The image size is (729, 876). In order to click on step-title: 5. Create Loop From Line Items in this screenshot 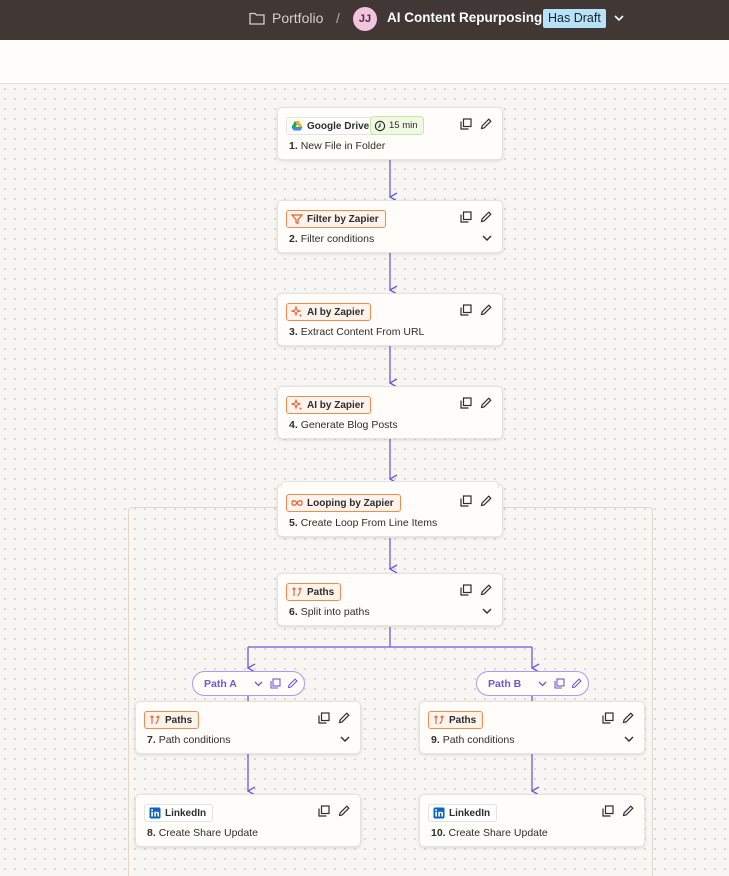, I will do `click(363, 523)`.